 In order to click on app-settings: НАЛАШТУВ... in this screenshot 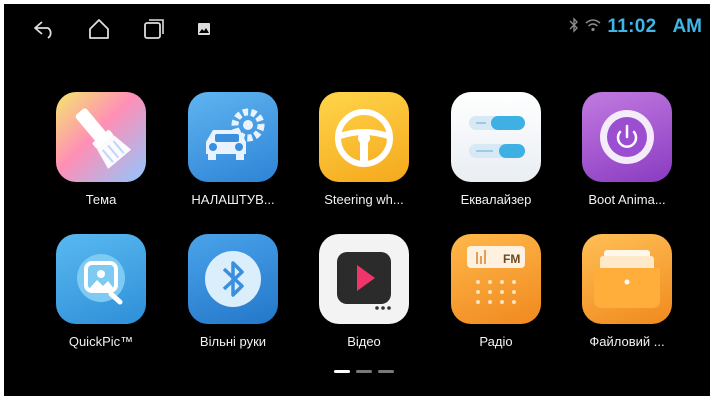, I will do `click(223, 157)`.